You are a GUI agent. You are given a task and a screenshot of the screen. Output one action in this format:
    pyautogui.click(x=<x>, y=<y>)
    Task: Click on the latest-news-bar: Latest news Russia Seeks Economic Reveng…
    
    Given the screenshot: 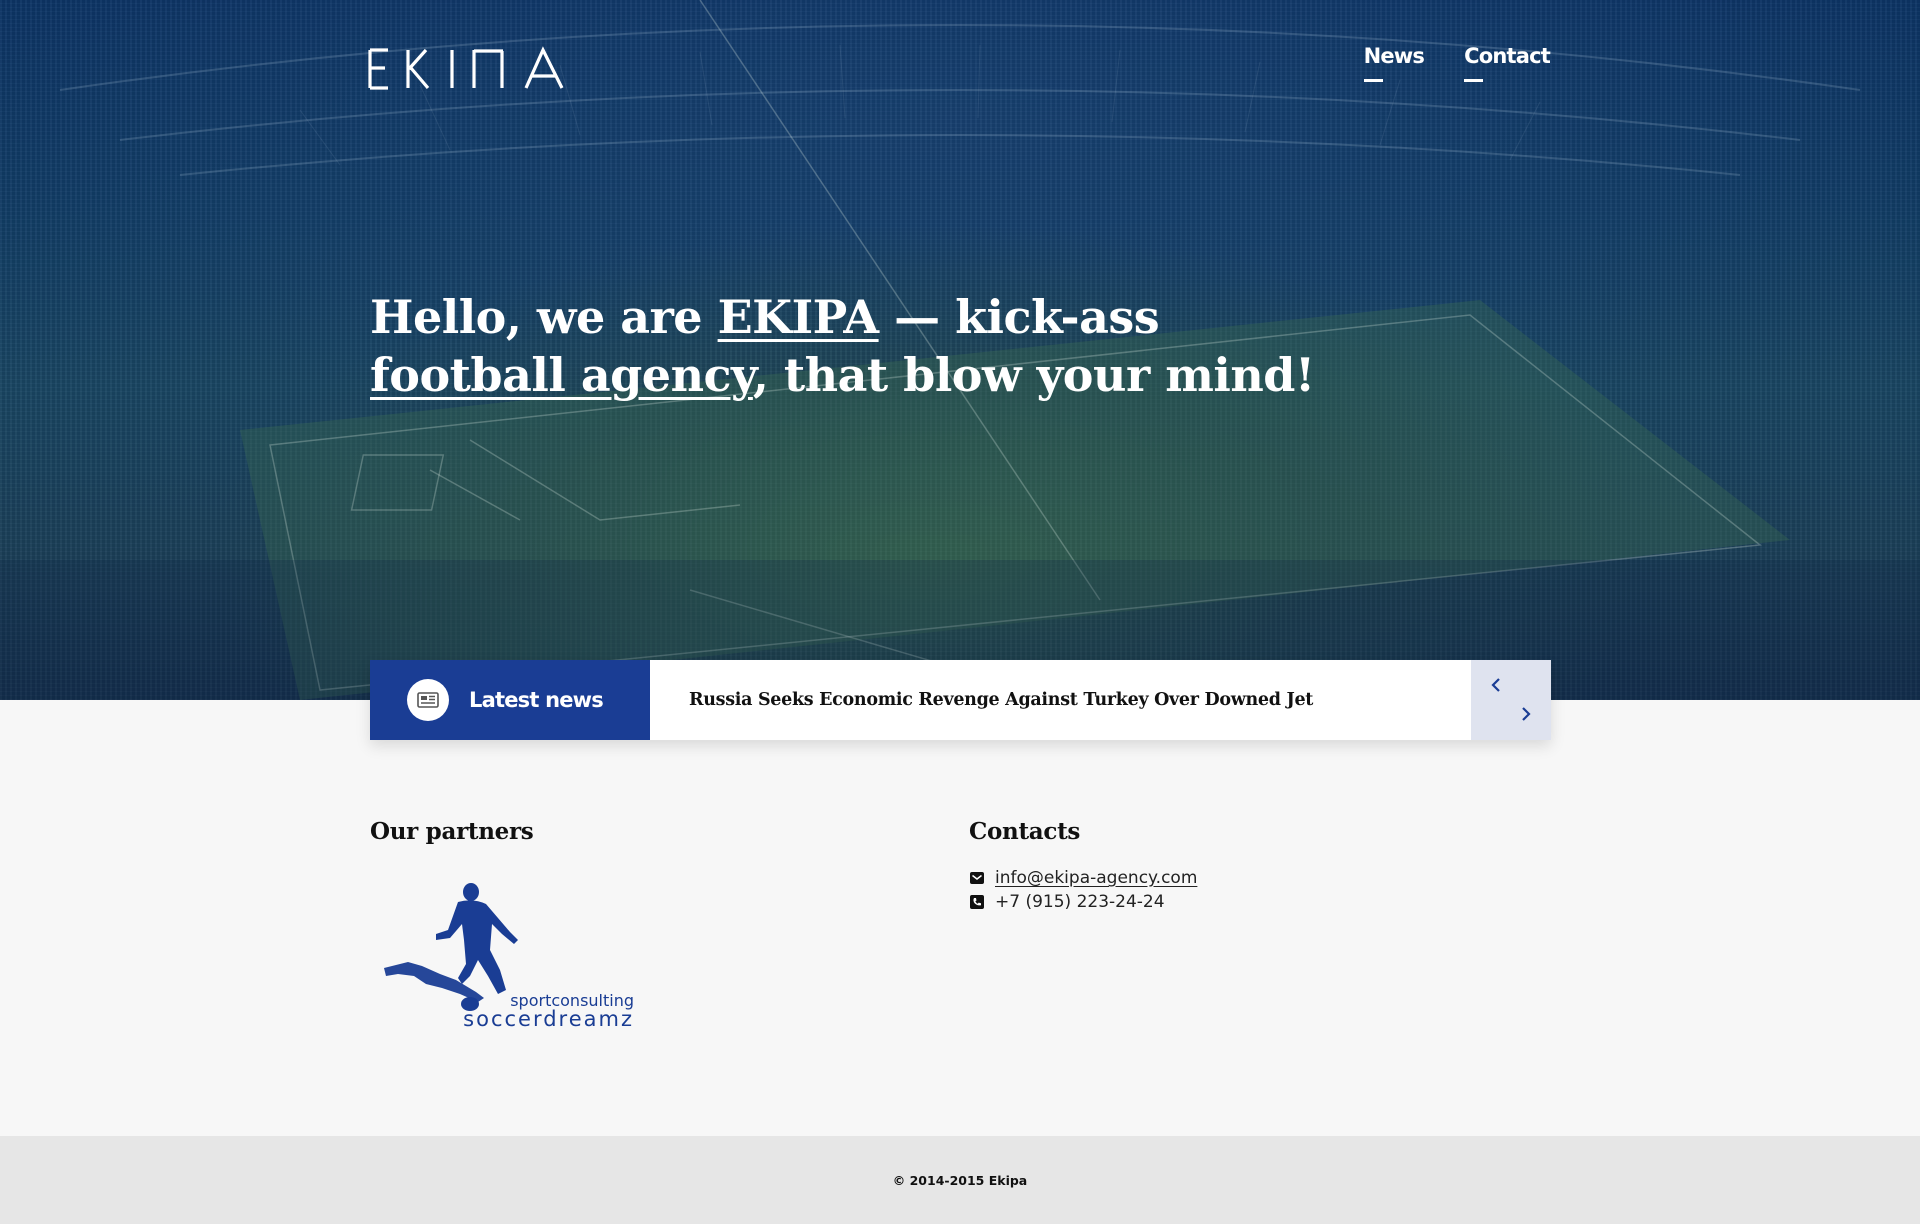 What is the action you would take?
    pyautogui.click(x=960, y=700)
    